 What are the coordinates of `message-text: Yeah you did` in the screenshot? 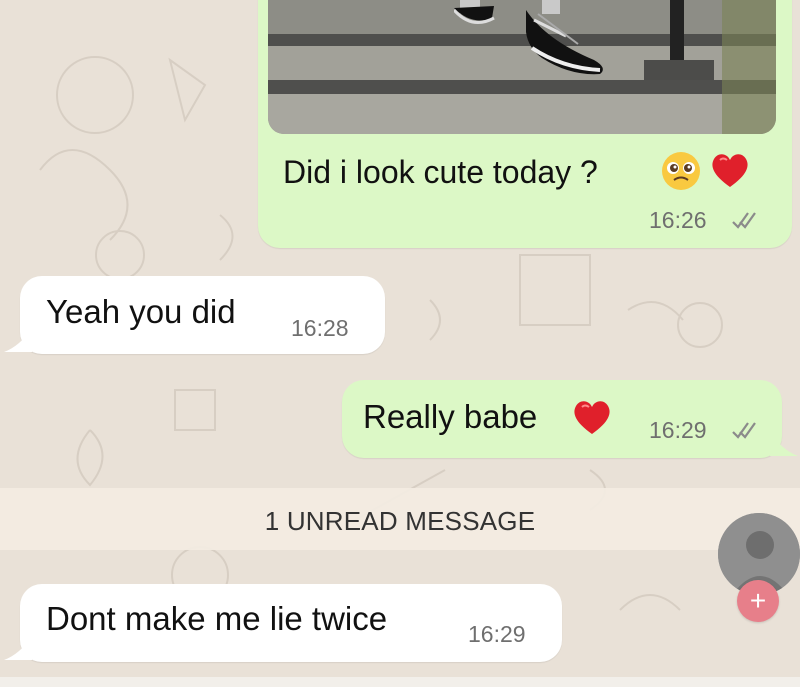 It's located at (141, 311).